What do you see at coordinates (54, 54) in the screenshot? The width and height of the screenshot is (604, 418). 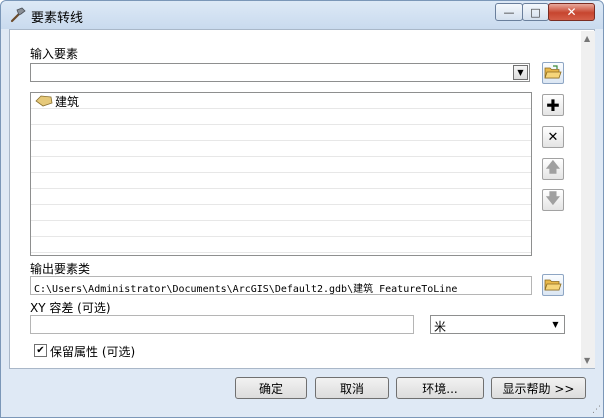 I see `input-features-label: 输入要素` at bounding box center [54, 54].